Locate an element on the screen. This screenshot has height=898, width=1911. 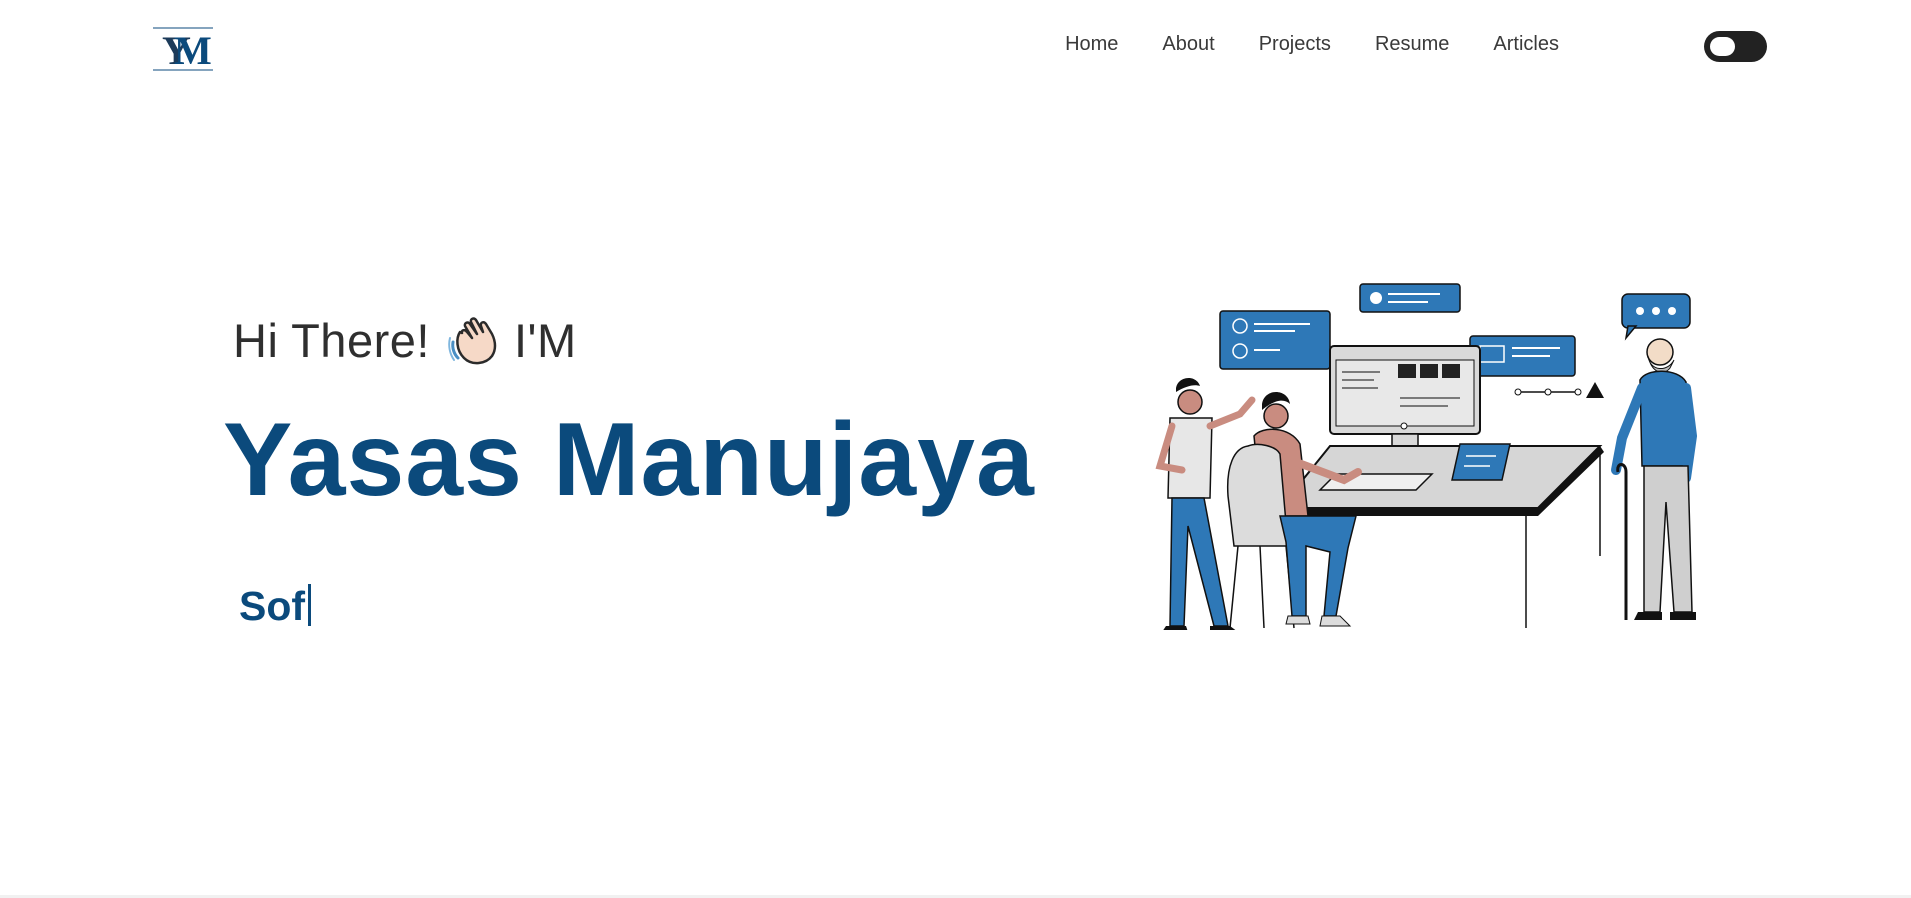
ym-logo-icon: Y M is located at coordinates (183, 49).